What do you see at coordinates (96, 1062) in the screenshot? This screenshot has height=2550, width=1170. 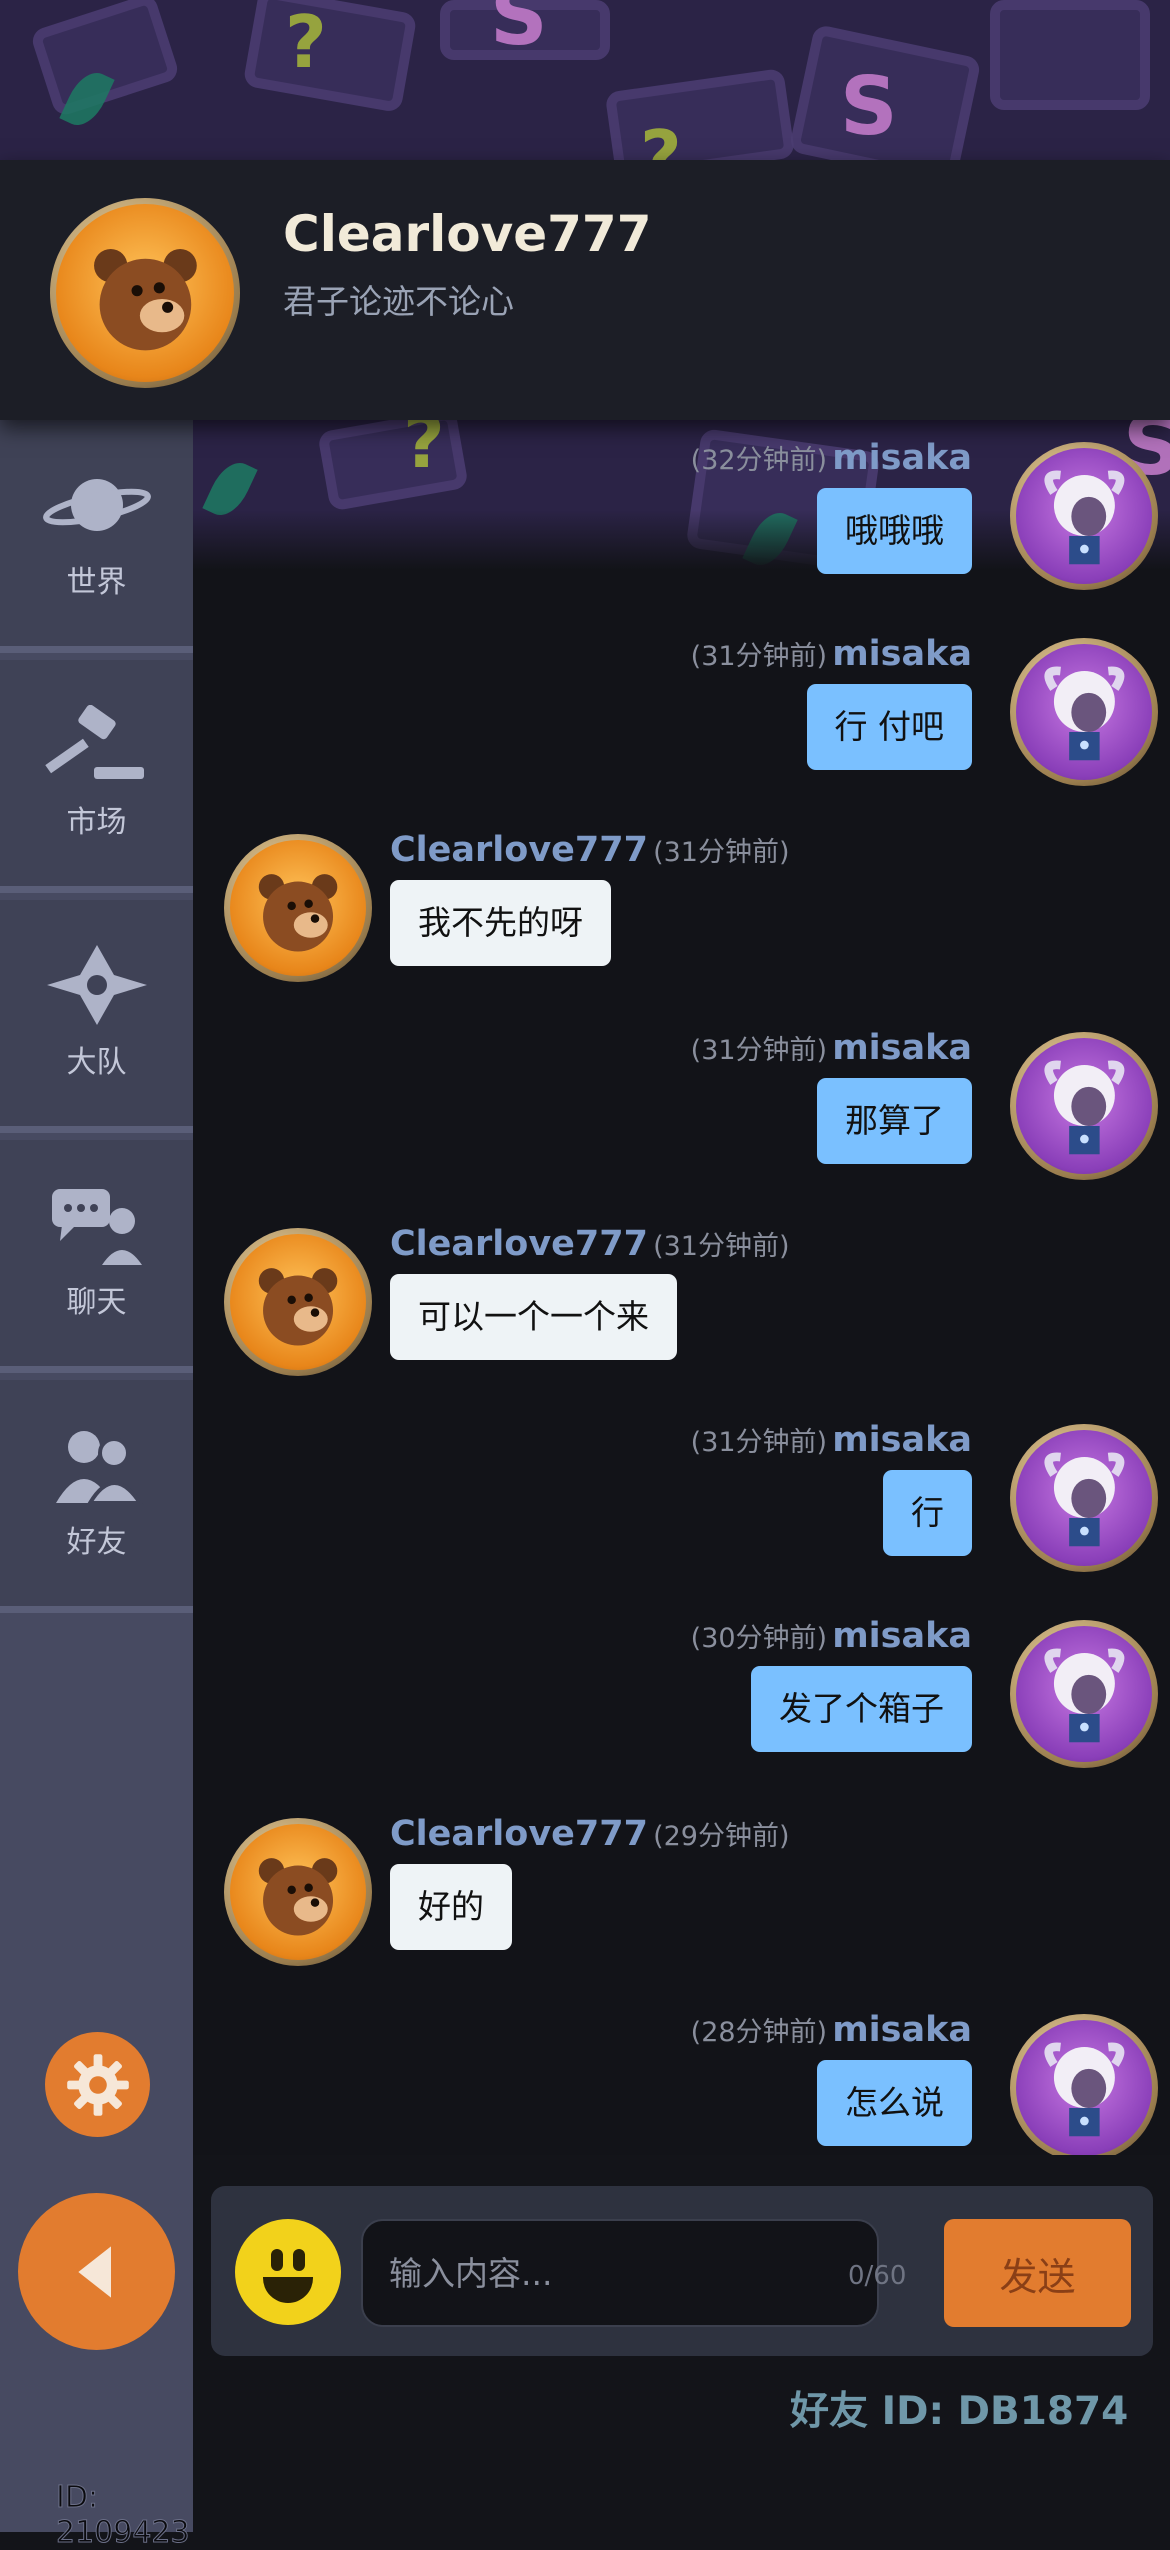 I see `sidebar-item-label: 大队` at bounding box center [96, 1062].